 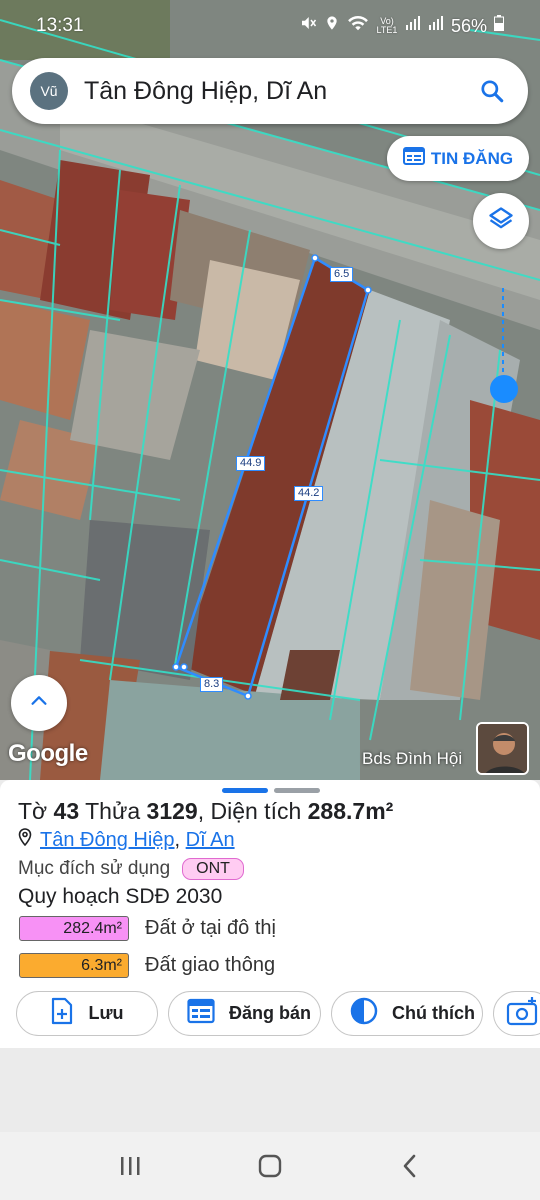 I want to click on add-file-icon, so click(x=62, y=1013).